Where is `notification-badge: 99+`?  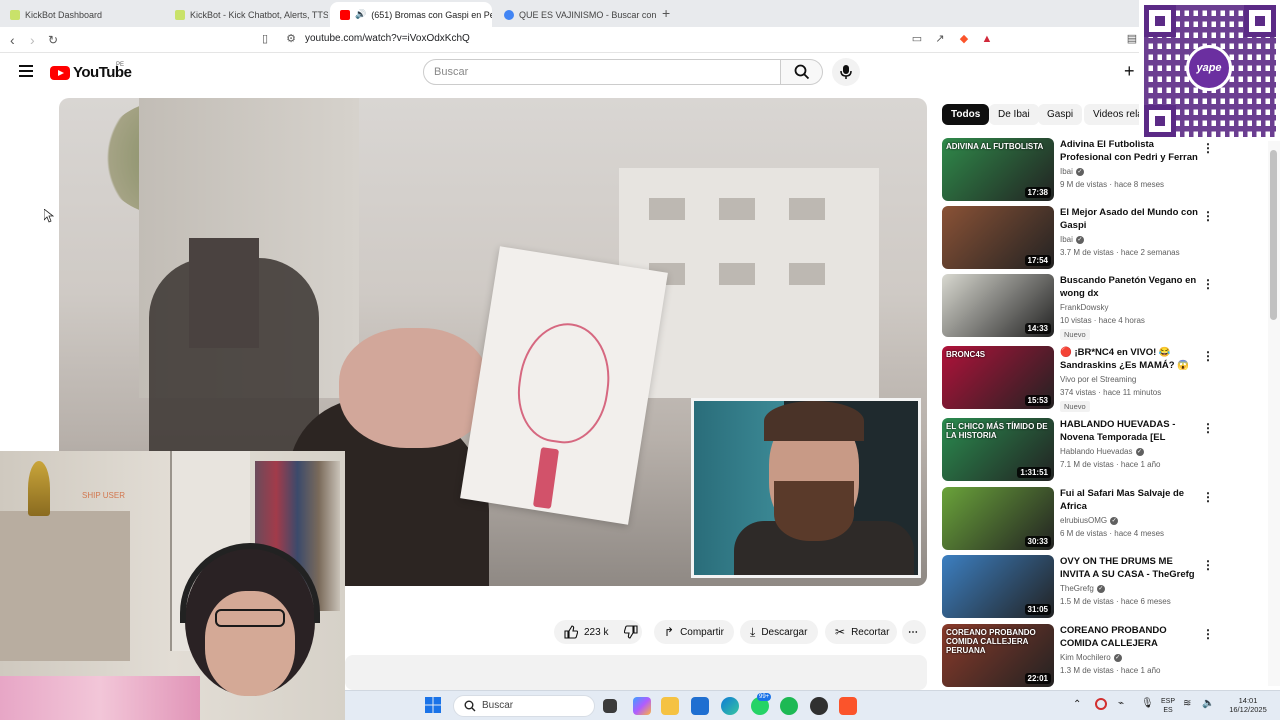 notification-badge: 99+ is located at coordinates (764, 697).